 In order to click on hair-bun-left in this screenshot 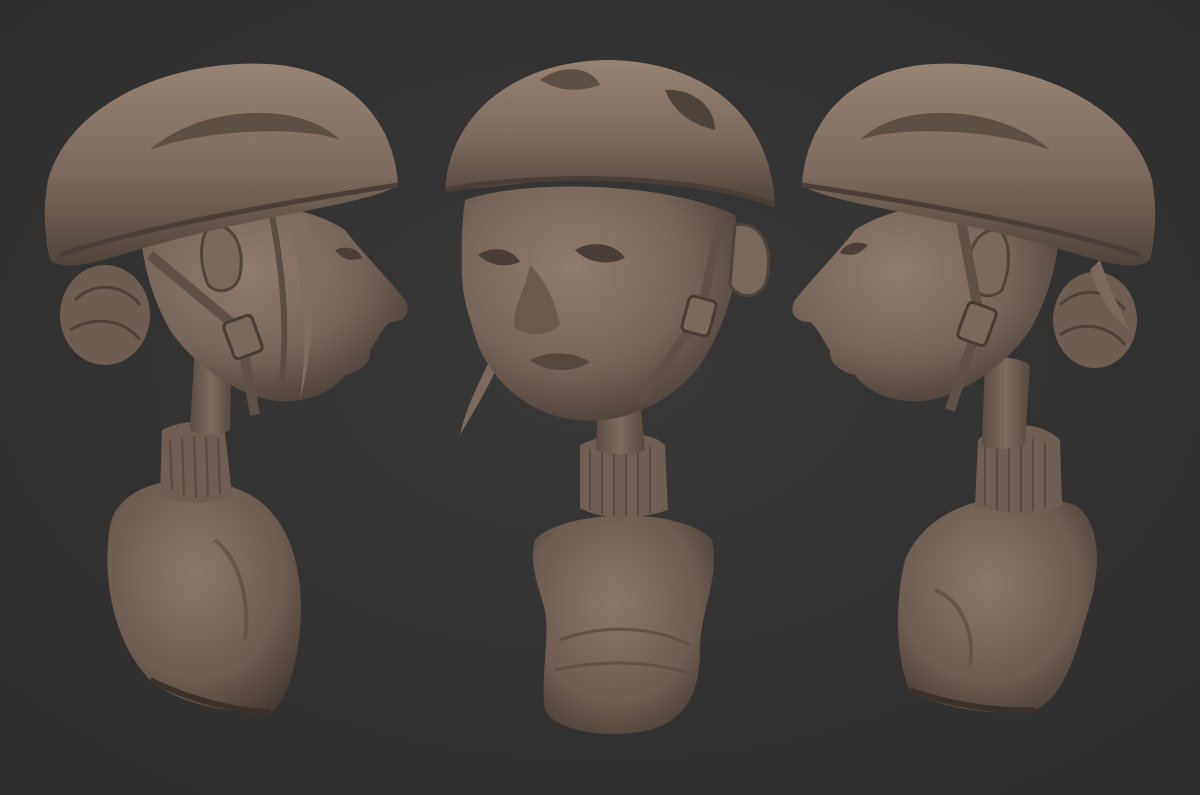, I will do `click(105, 315)`.